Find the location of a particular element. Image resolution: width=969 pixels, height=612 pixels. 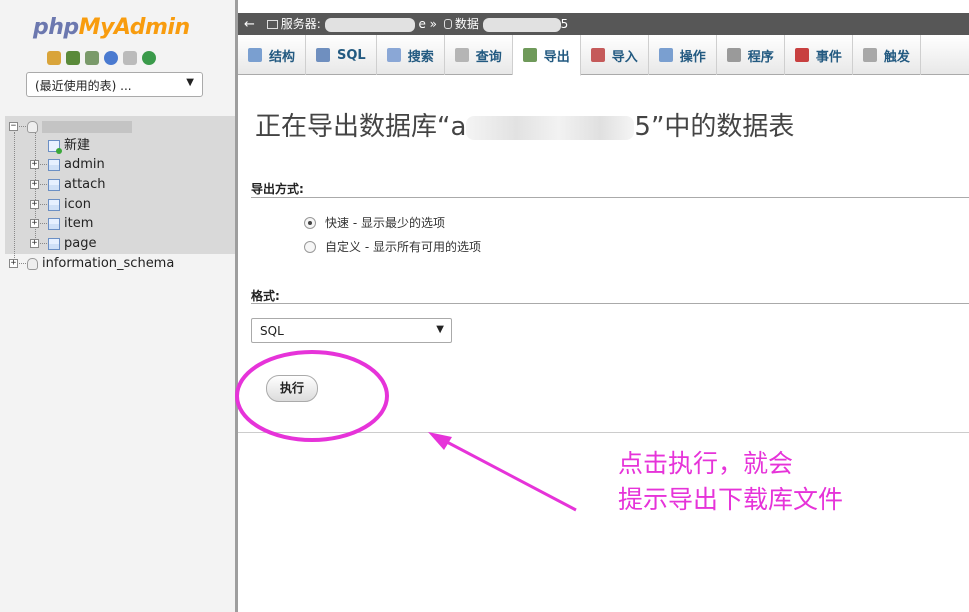

annotation-overlay is located at coordinates (406, 431).